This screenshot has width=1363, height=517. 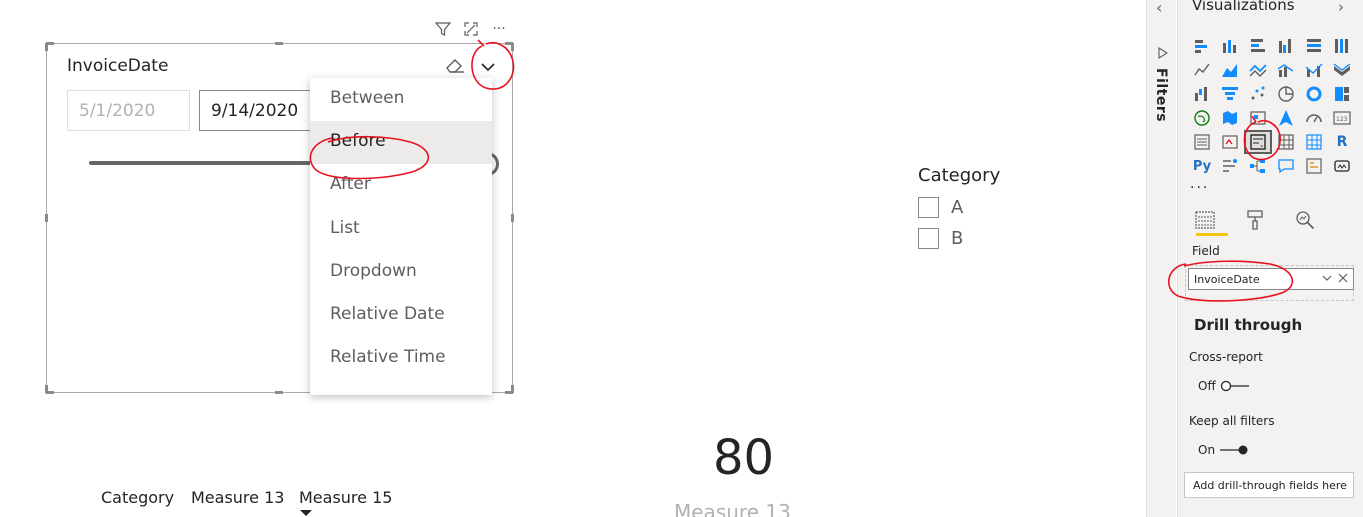 What do you see at coordinates (1258, 46) in the screenshot?
I see `clustered-bar-chart-icon` at bounding box center [1258, 46].